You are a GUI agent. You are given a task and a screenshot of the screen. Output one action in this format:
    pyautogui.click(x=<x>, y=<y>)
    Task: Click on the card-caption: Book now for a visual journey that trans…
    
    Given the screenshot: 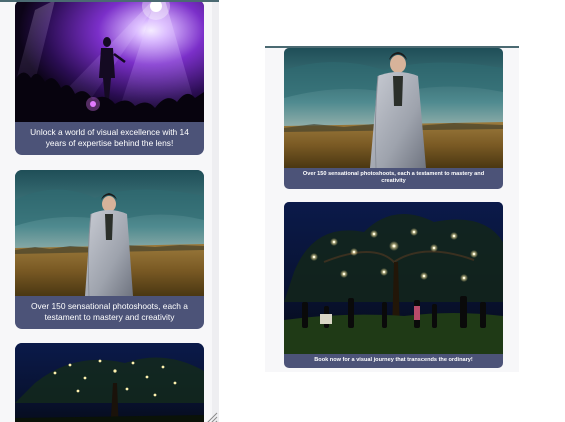 What is the action you would take?
    pyautogui.click(x=393, y=360)
    